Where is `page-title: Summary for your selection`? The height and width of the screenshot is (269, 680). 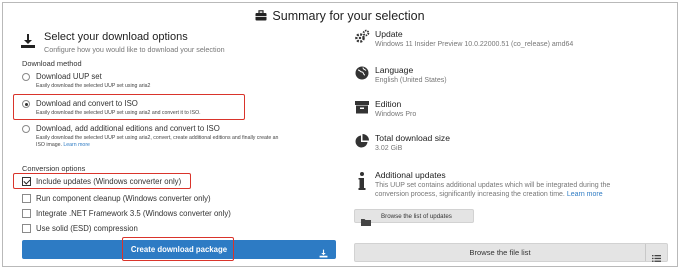 page-title: Summary for your selection is located at coordinates (348, 16).